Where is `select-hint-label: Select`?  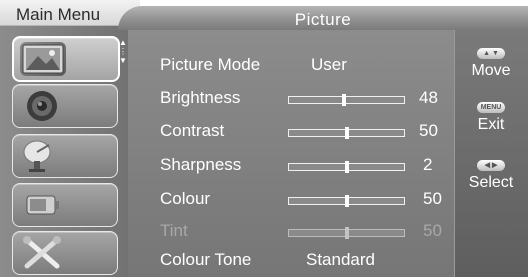 select-hint-label: Select is located at coordinates (491, 182).